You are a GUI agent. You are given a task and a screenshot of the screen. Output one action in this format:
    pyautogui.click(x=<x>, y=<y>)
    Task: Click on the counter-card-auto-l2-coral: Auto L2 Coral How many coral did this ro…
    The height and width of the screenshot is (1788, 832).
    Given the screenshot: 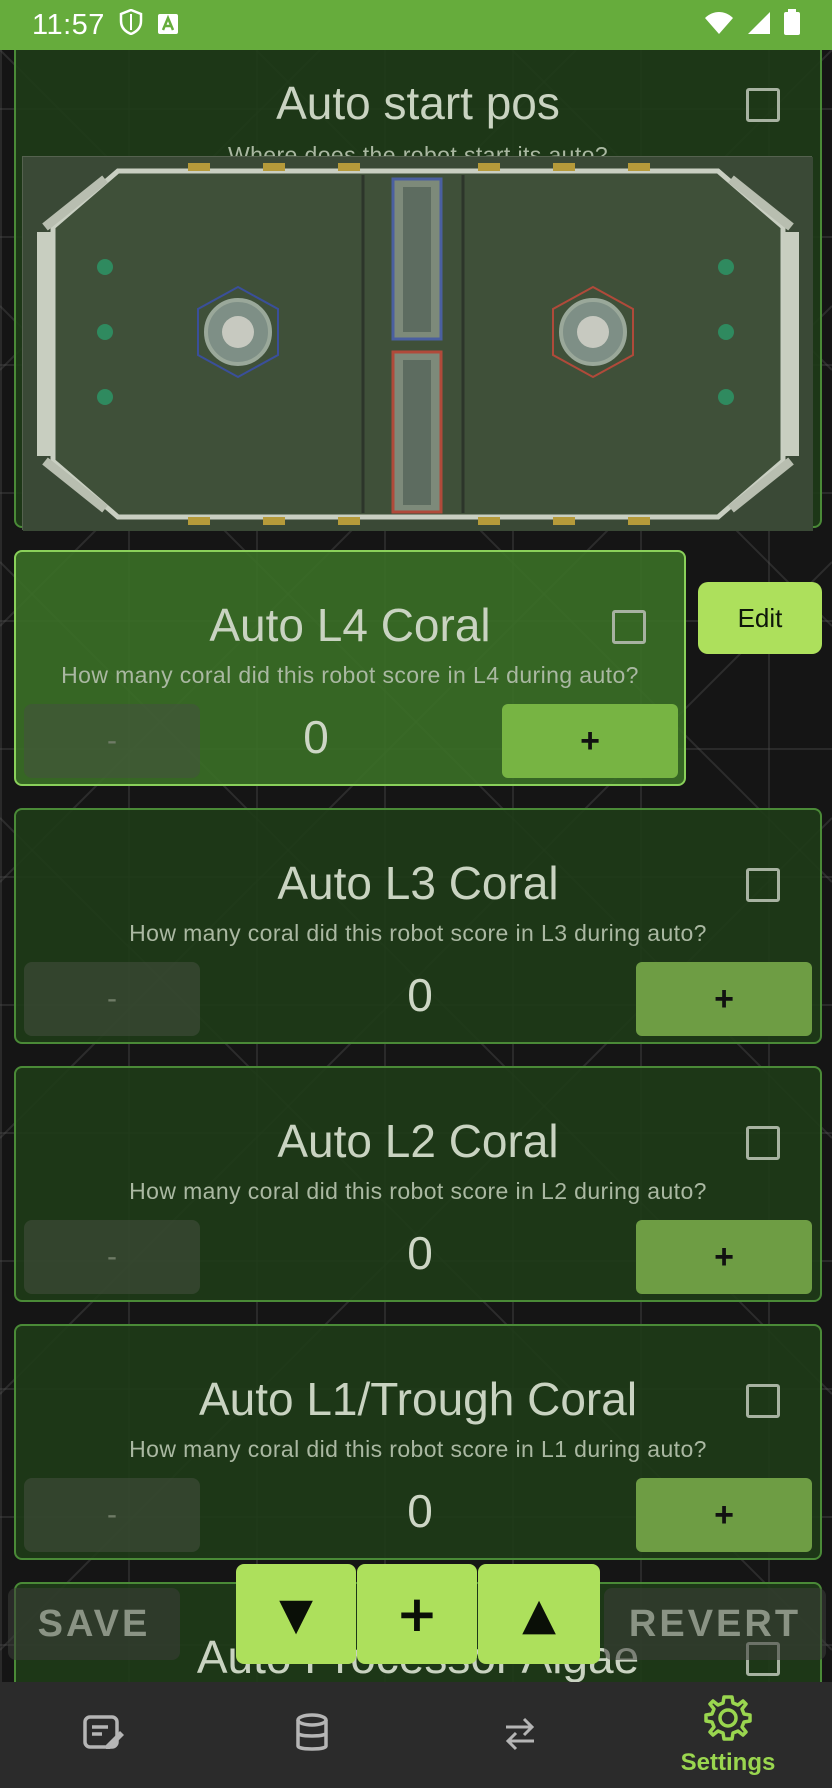 What is the action you would take?
    pyautogui.click(x=418, y=1184)
    